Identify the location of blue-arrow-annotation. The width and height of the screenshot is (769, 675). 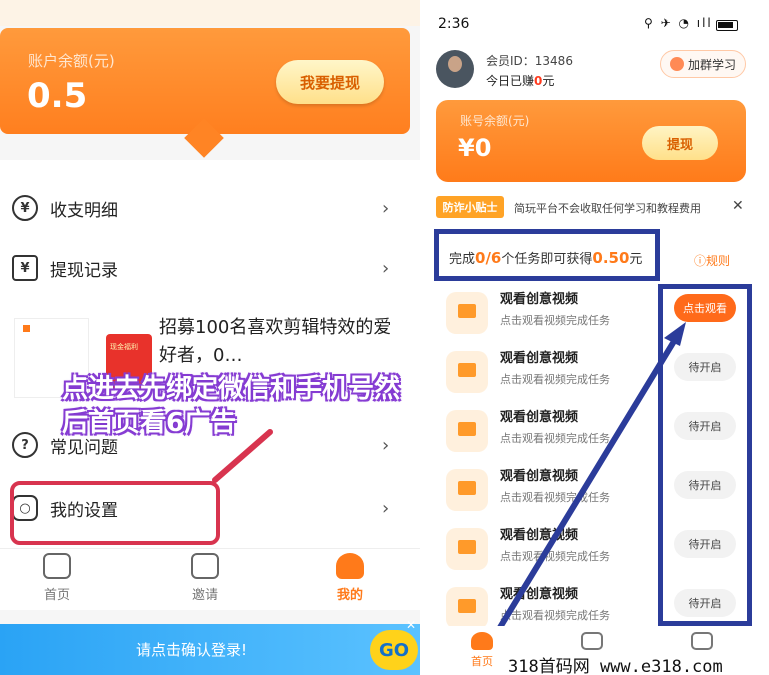
(589, 479).